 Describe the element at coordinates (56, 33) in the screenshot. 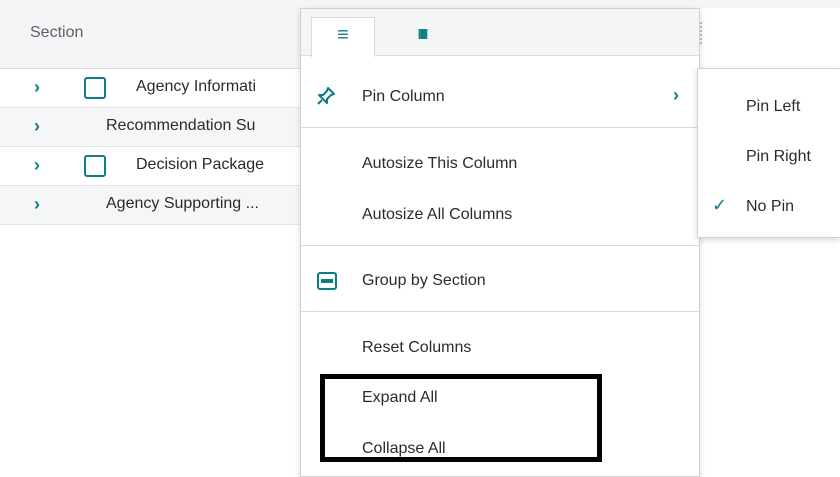

I see `column-header-section: Section` at that location.